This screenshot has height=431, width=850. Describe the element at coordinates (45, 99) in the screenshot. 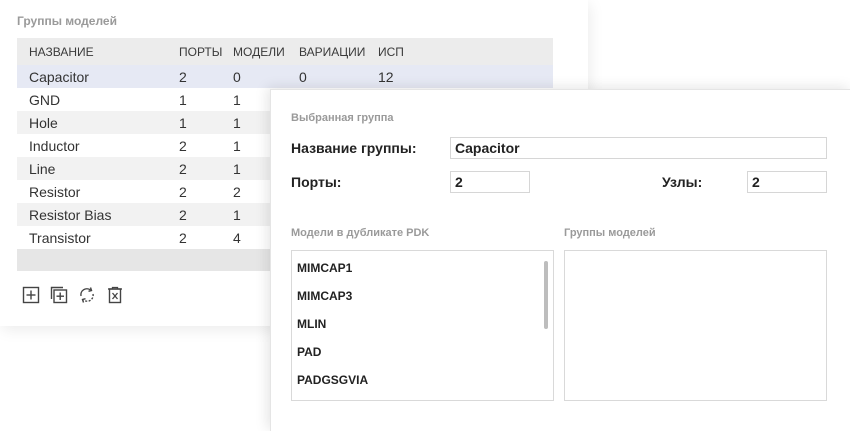

I see `row-name: GND` at that location.